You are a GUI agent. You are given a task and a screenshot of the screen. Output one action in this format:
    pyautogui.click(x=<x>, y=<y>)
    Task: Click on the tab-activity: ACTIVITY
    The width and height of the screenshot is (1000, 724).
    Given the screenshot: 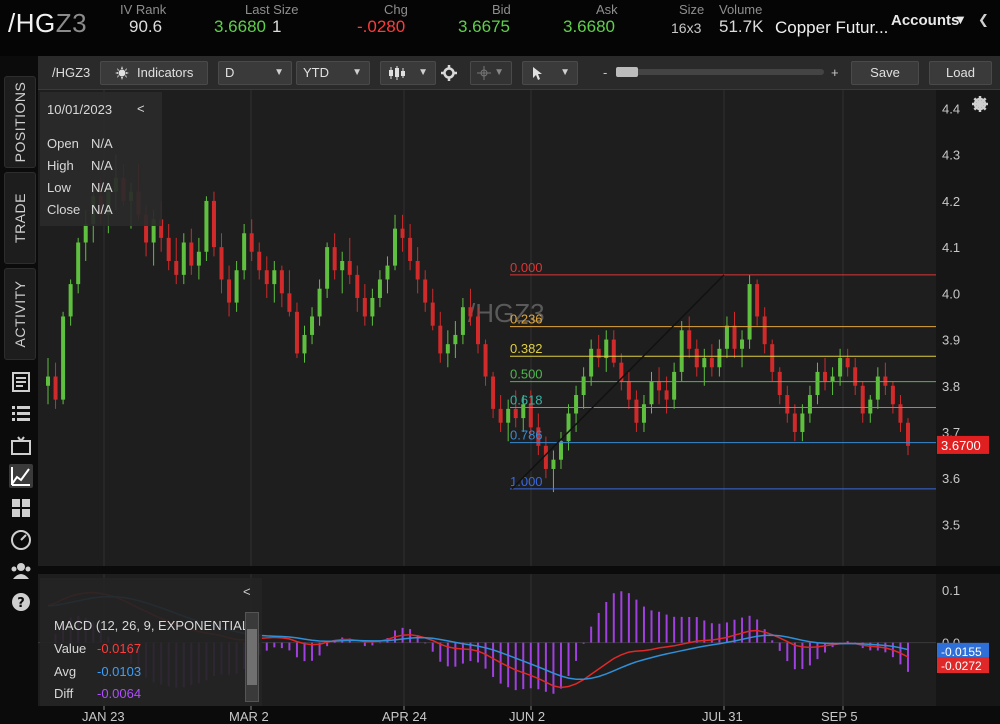 What is the action you would take?
    pyautogui.click(x=20, y=314)
    